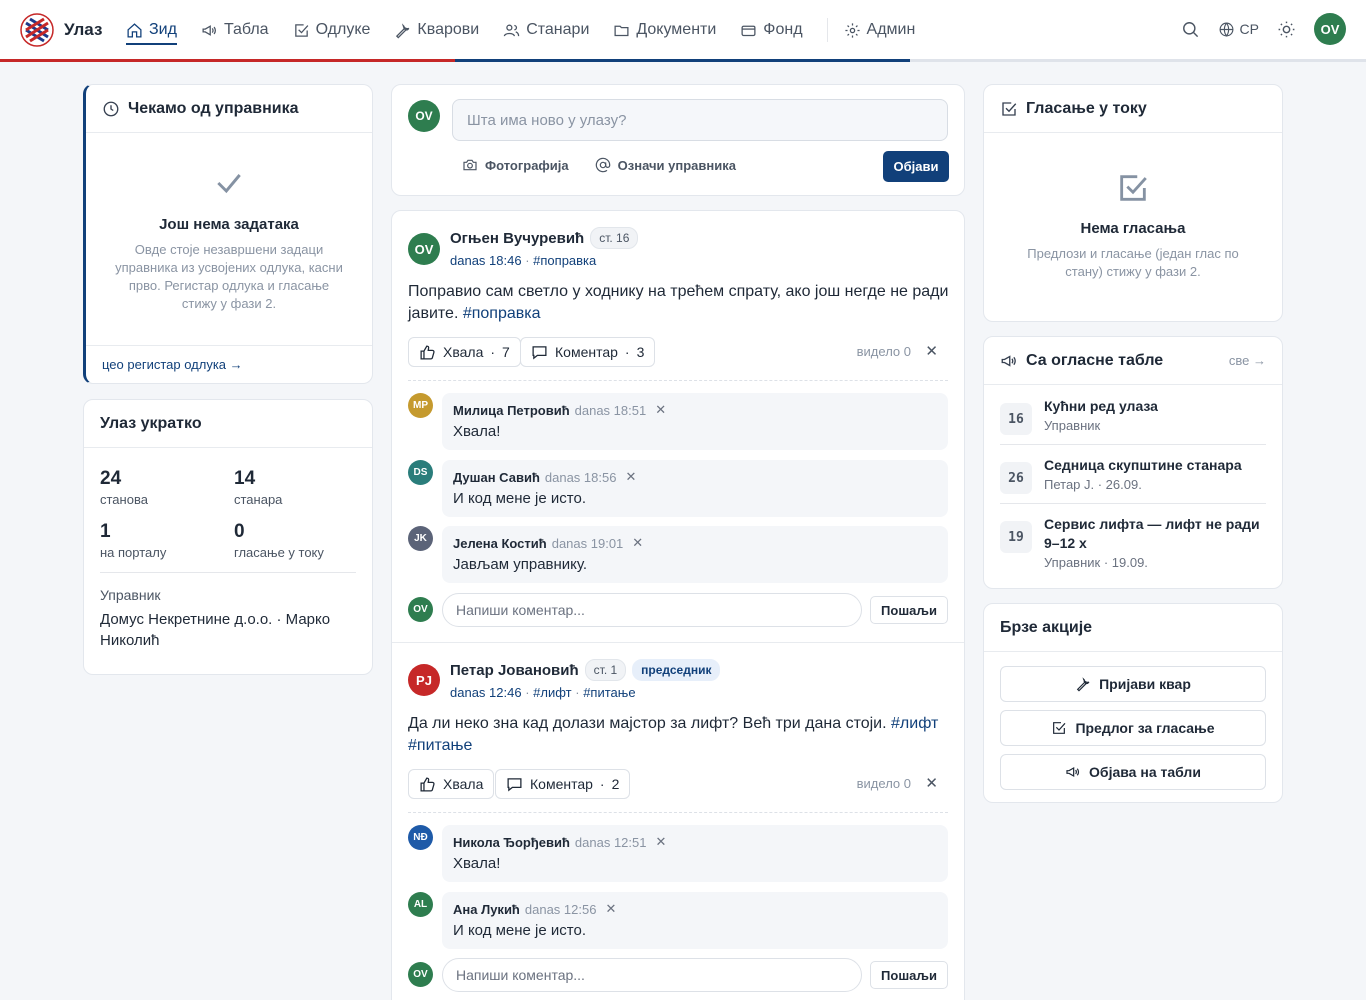  I want to click on nav-item-label: Админ, so click(891, 29).